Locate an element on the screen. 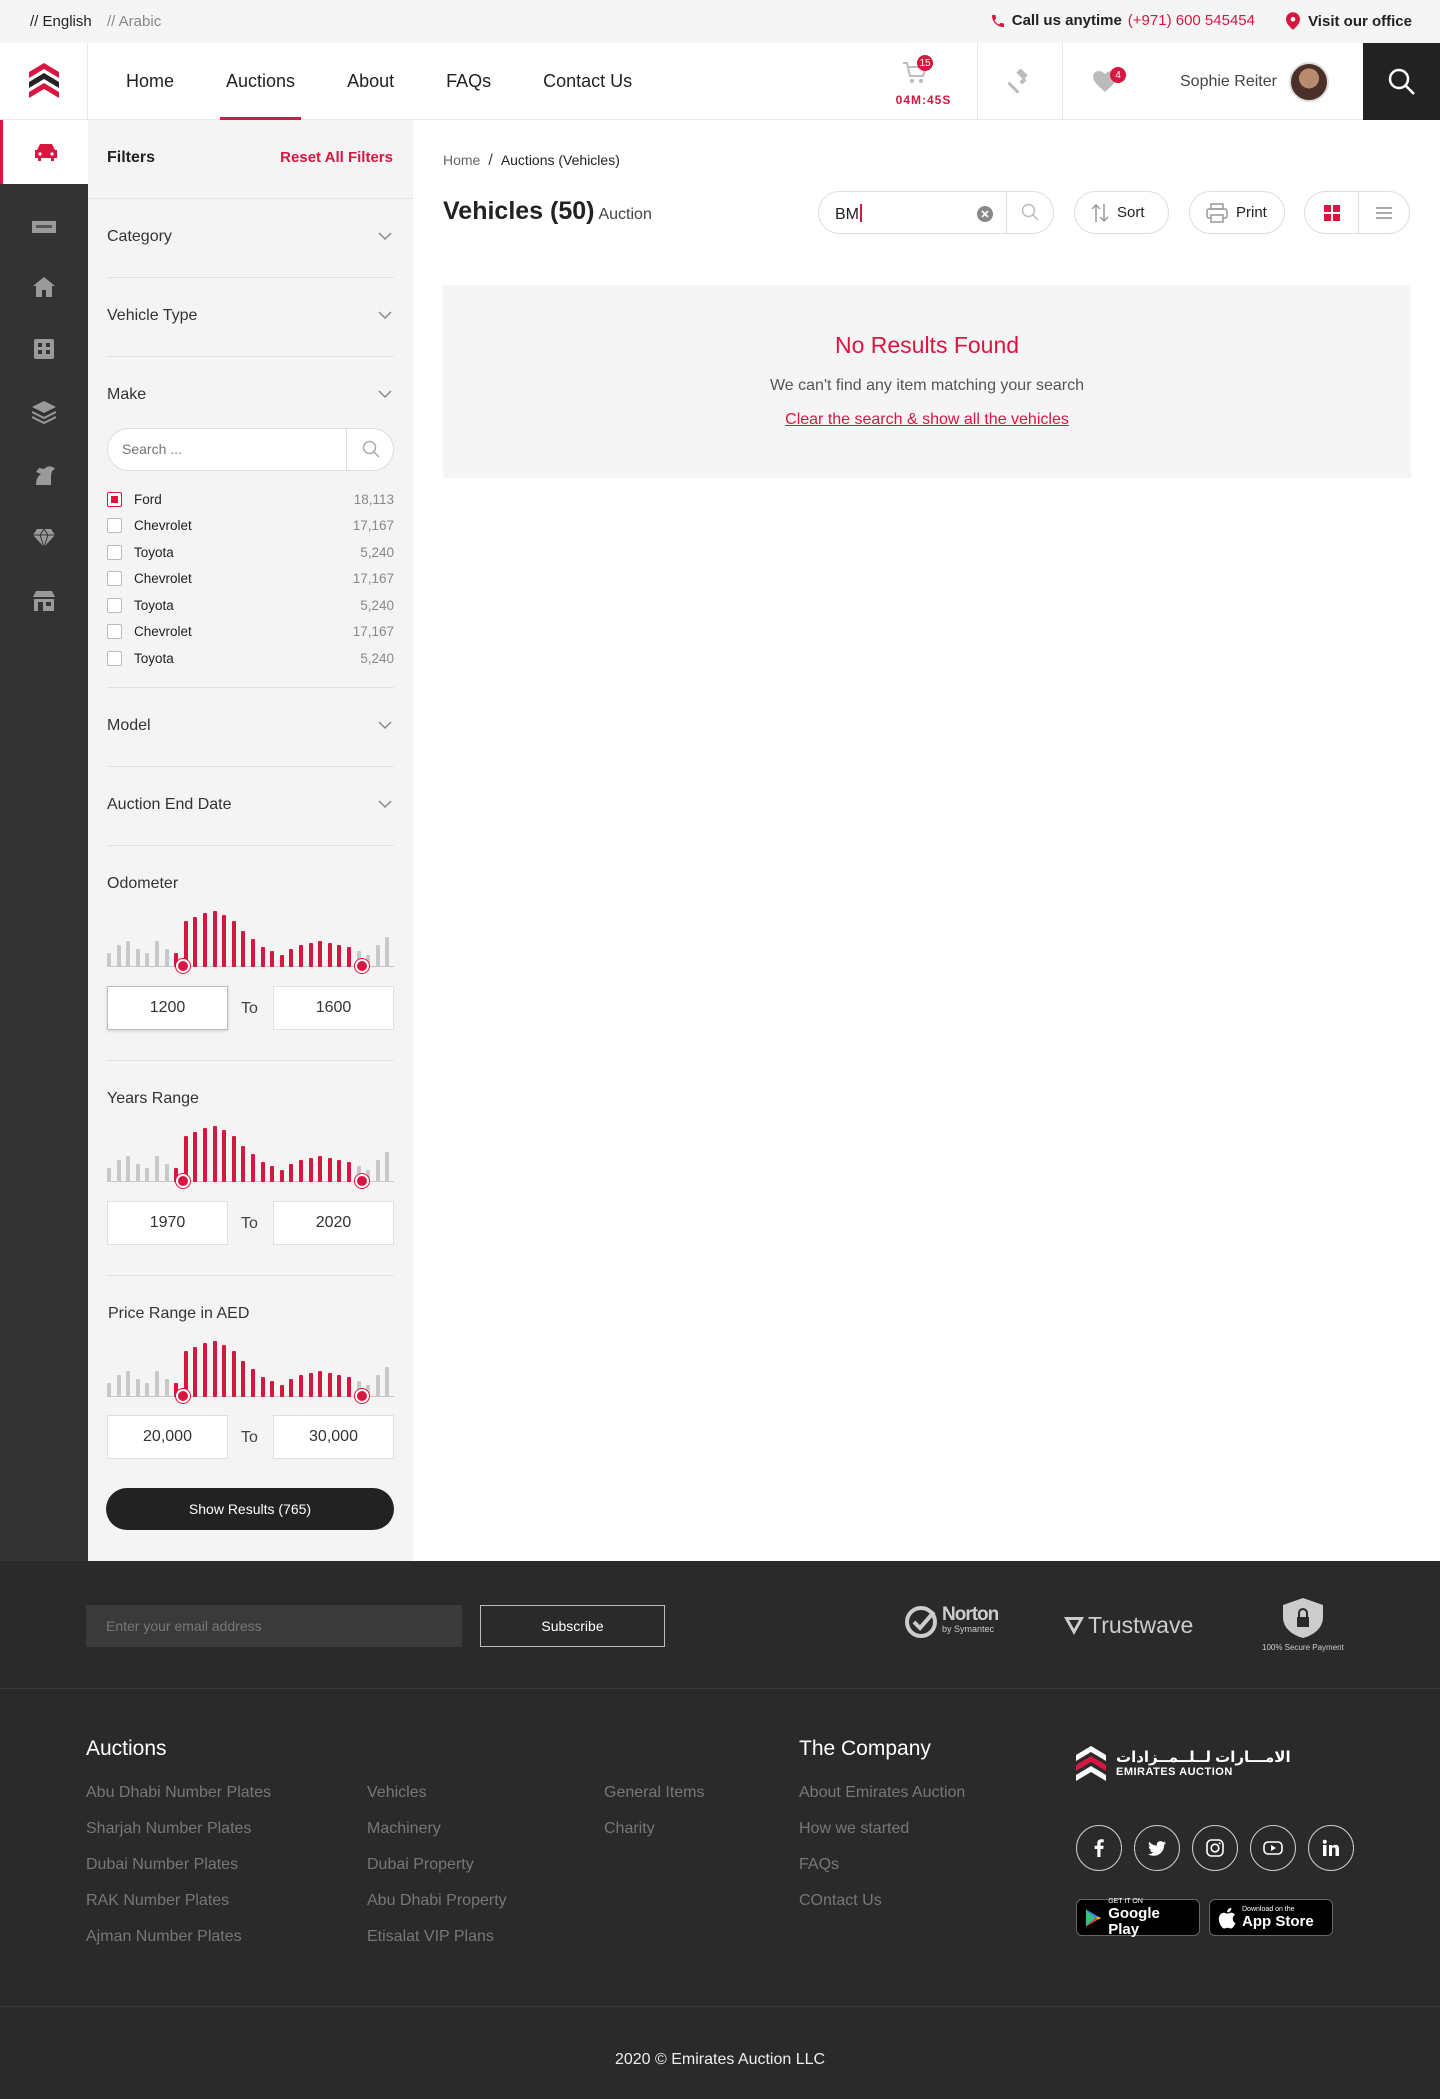 The width and height of the screenshot is (1440, 2099). my-bids-button is located at coordinates (1021, 81).